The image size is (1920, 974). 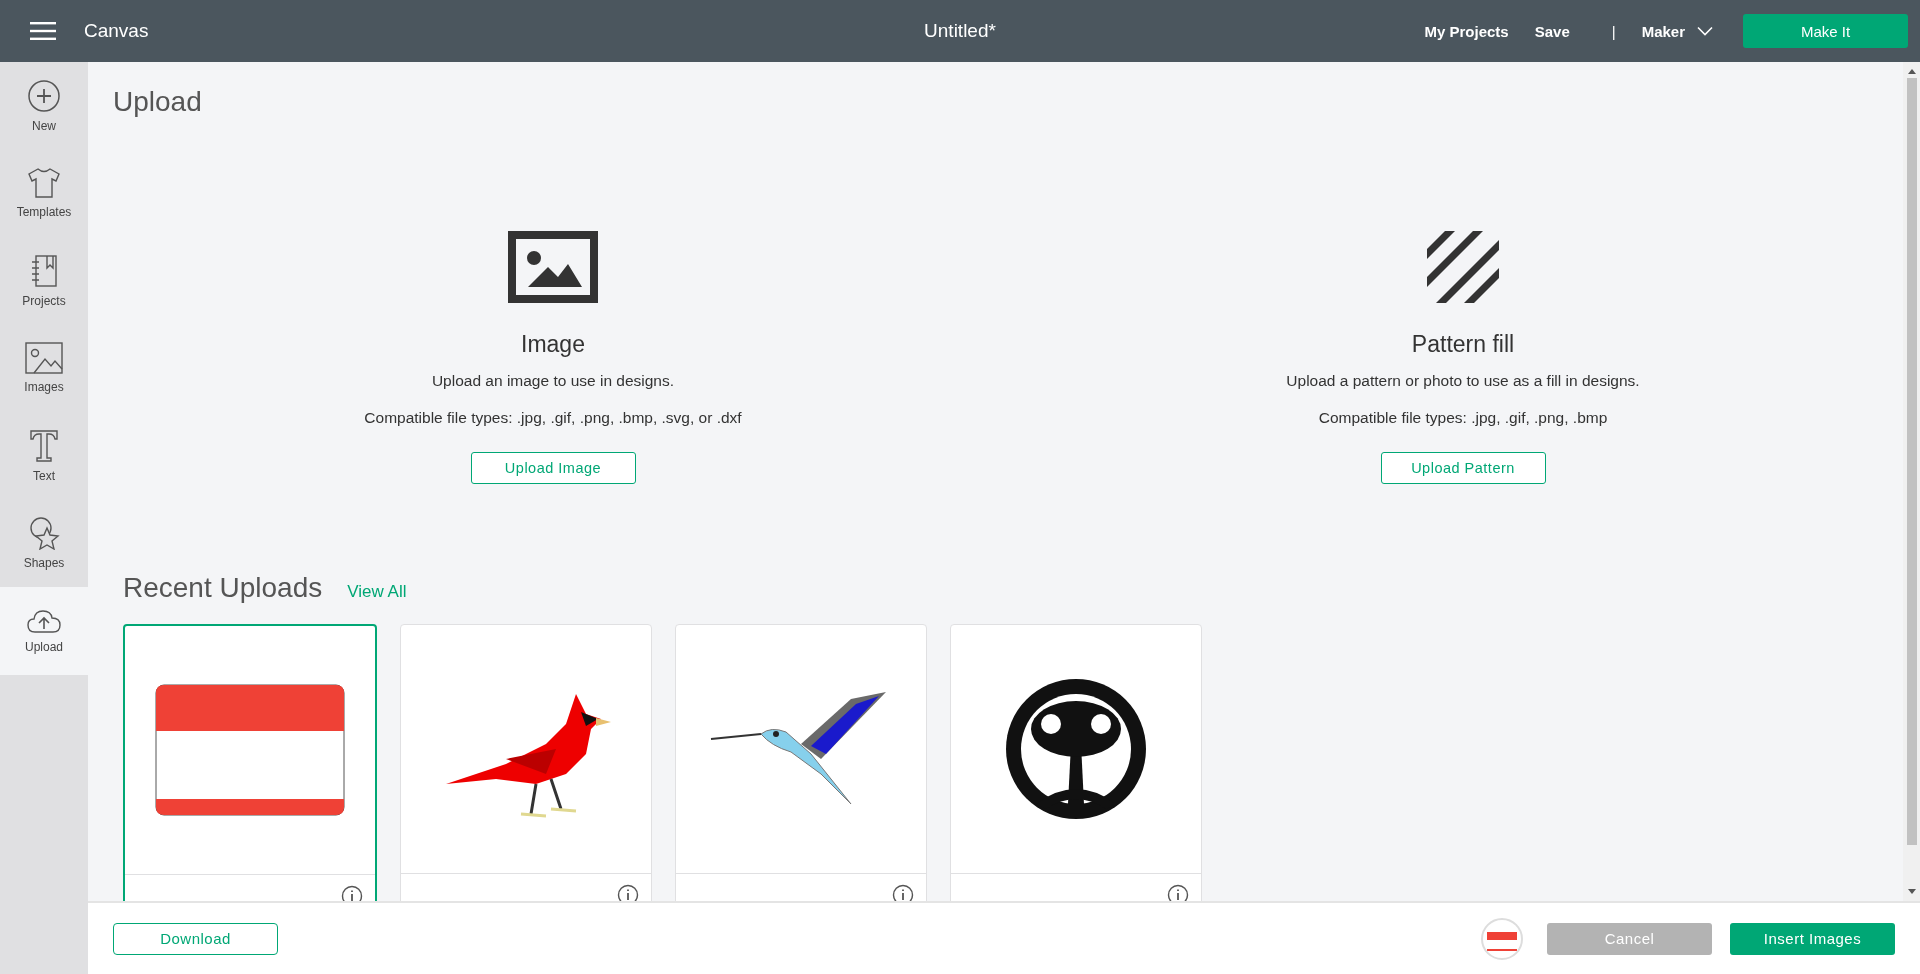 I want to click on top-link: Save, so click(x=1552, y=31).